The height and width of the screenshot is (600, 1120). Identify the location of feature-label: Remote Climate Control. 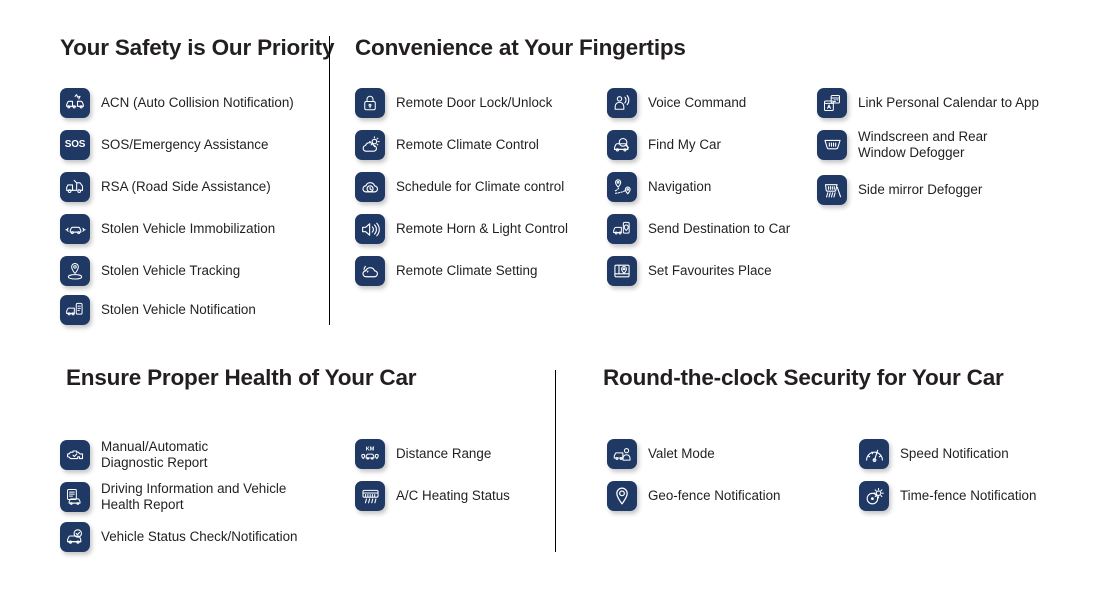
(467, 145).